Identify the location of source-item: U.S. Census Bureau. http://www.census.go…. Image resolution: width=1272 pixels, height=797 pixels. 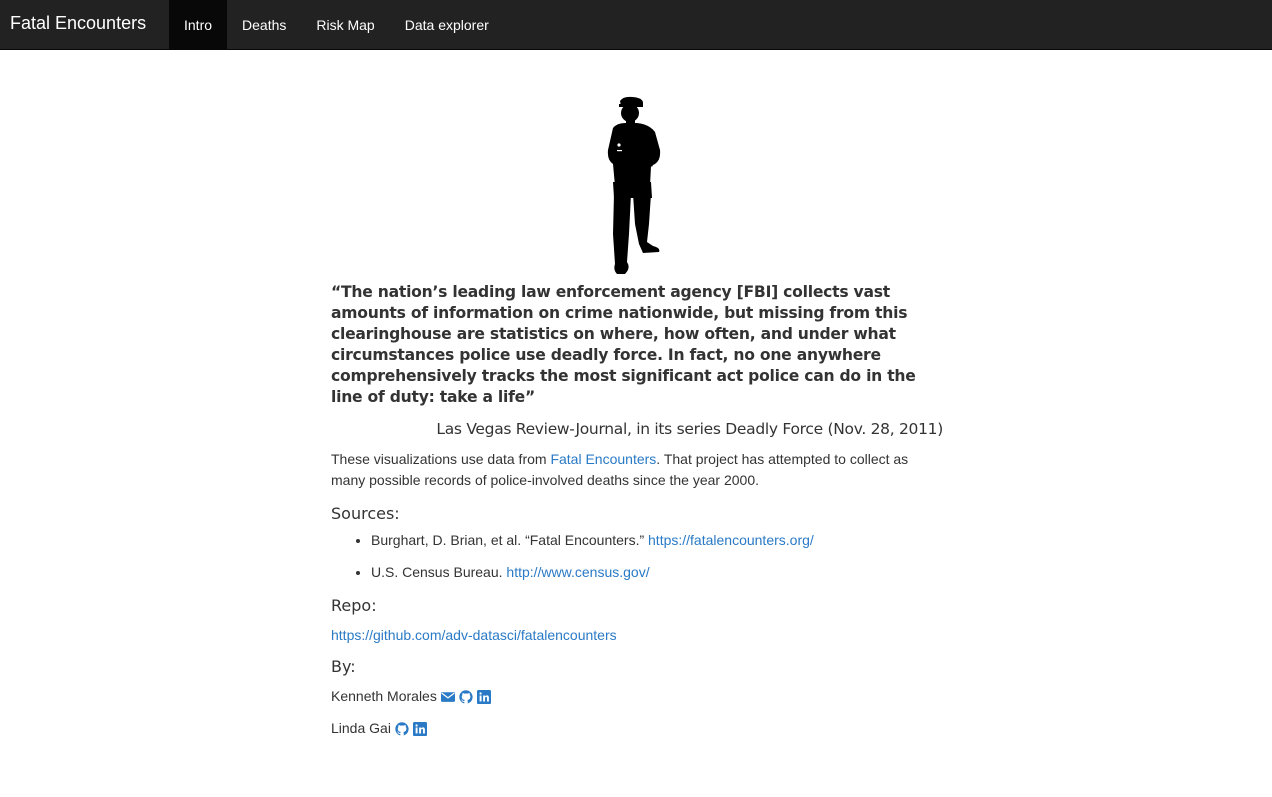
(657, 572).